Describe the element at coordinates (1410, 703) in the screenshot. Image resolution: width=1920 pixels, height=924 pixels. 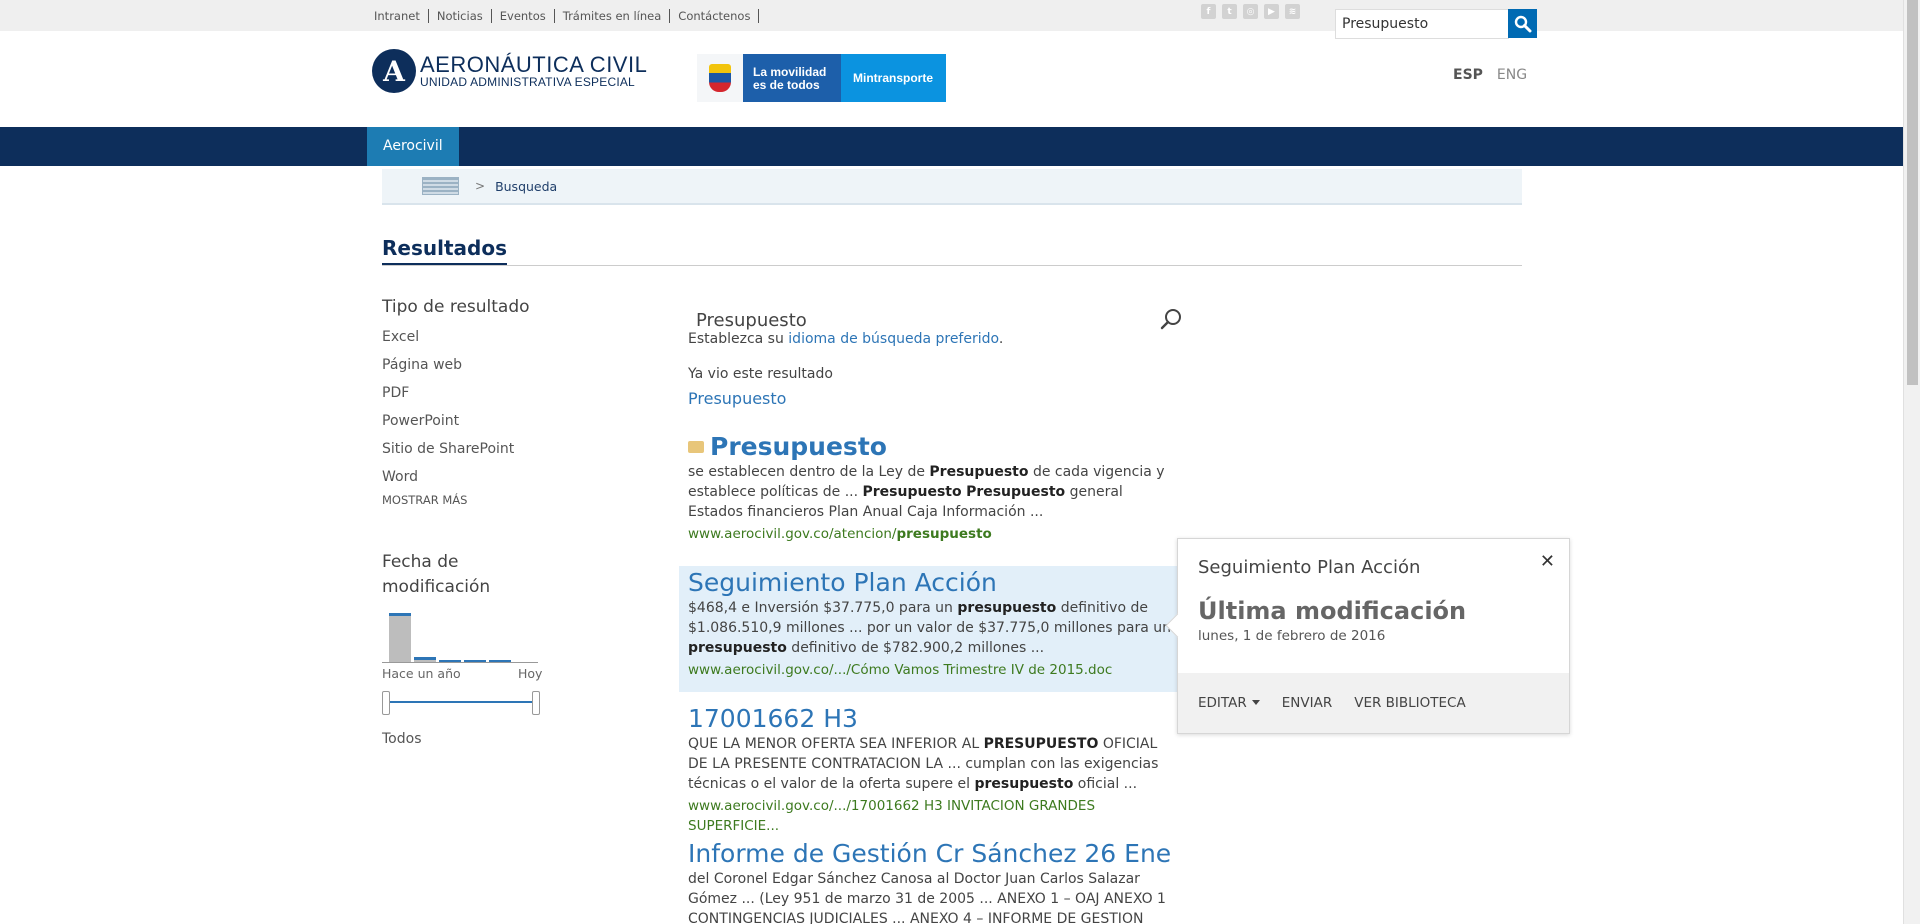
I see `view-library-button: VER BIBLIOTECA` at that location.